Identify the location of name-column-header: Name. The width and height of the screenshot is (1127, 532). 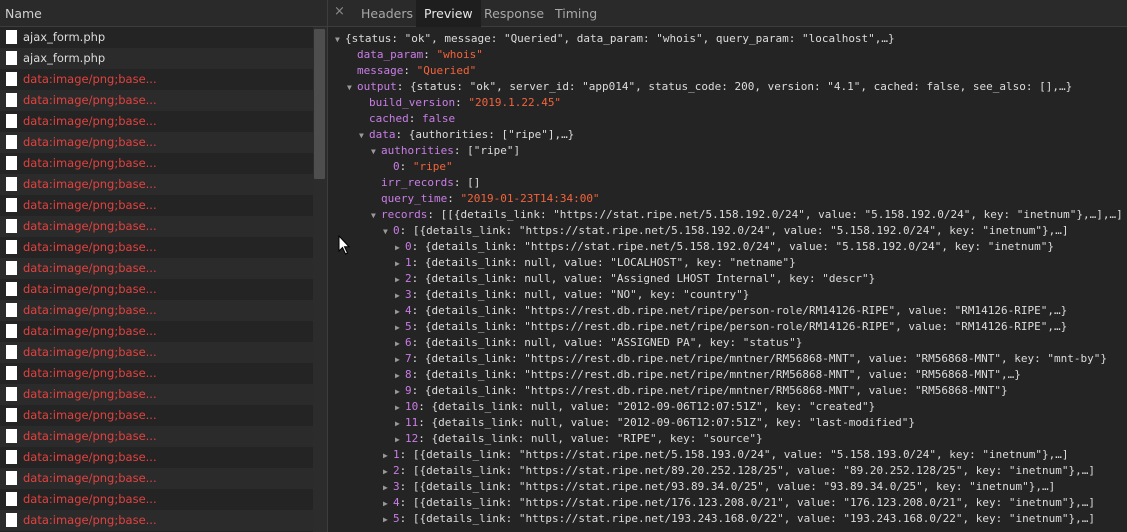
(163, 13).